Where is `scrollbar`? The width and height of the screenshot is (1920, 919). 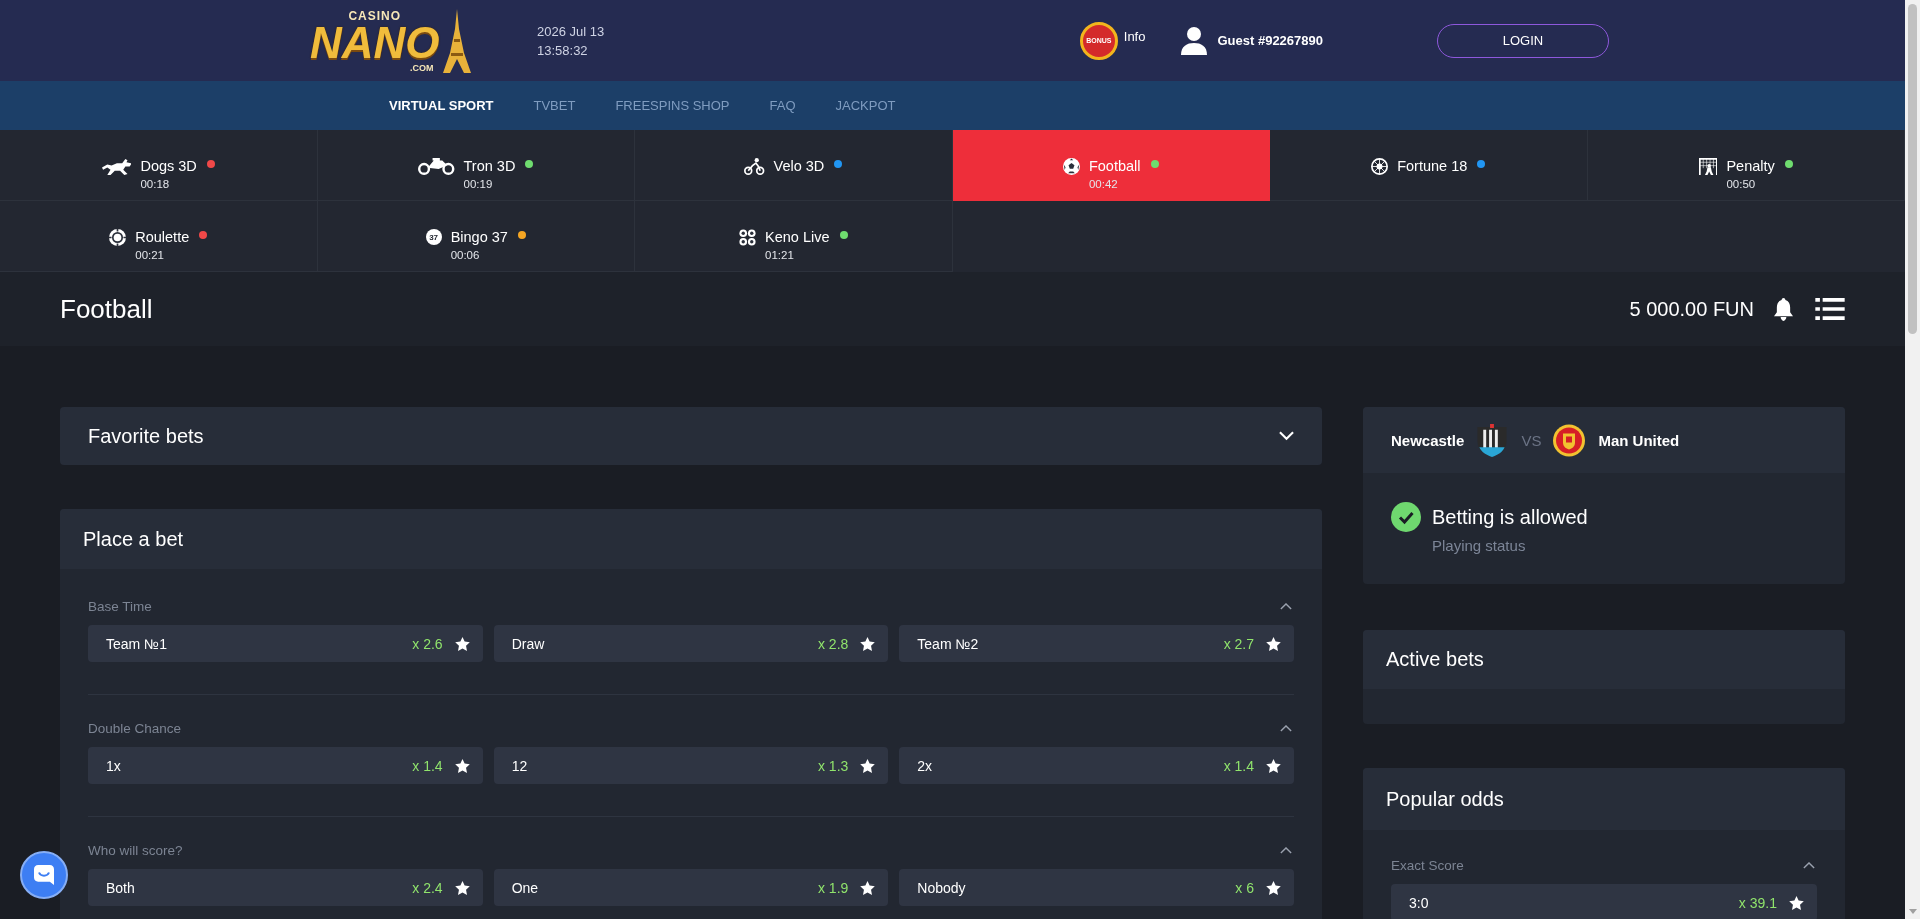 scrollbar is located at coordinates (1912, 459).